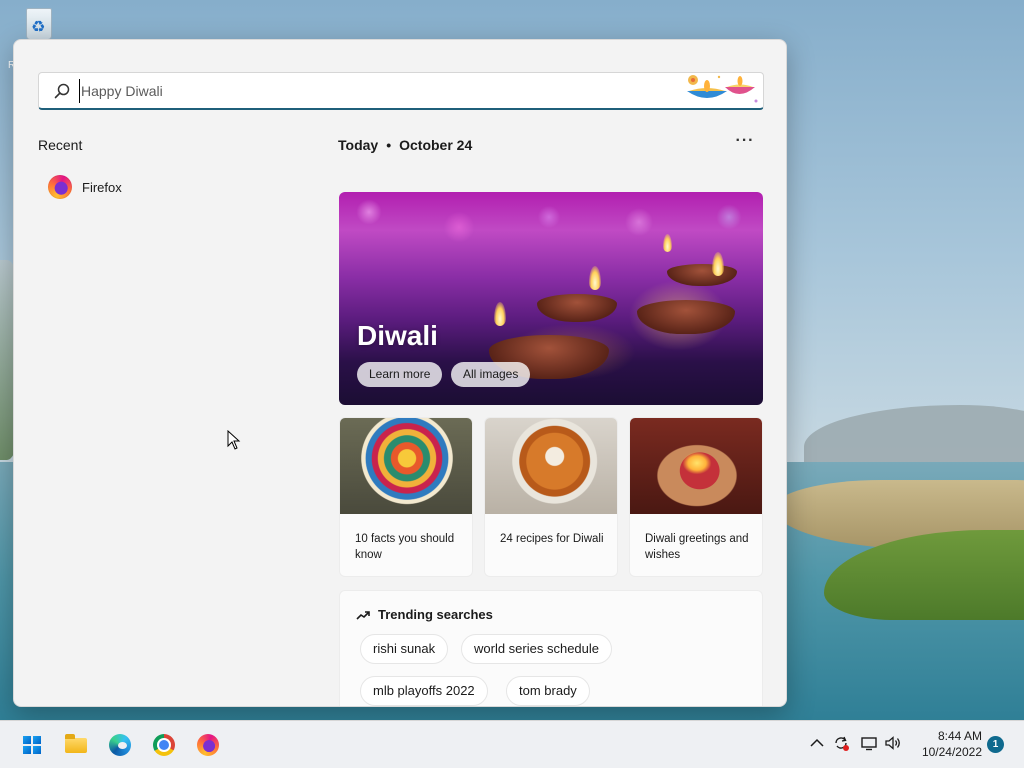  Describe the element at coordinates (537, 649) in the screenshot. I see `trending-chip: world series schedule` at that location.